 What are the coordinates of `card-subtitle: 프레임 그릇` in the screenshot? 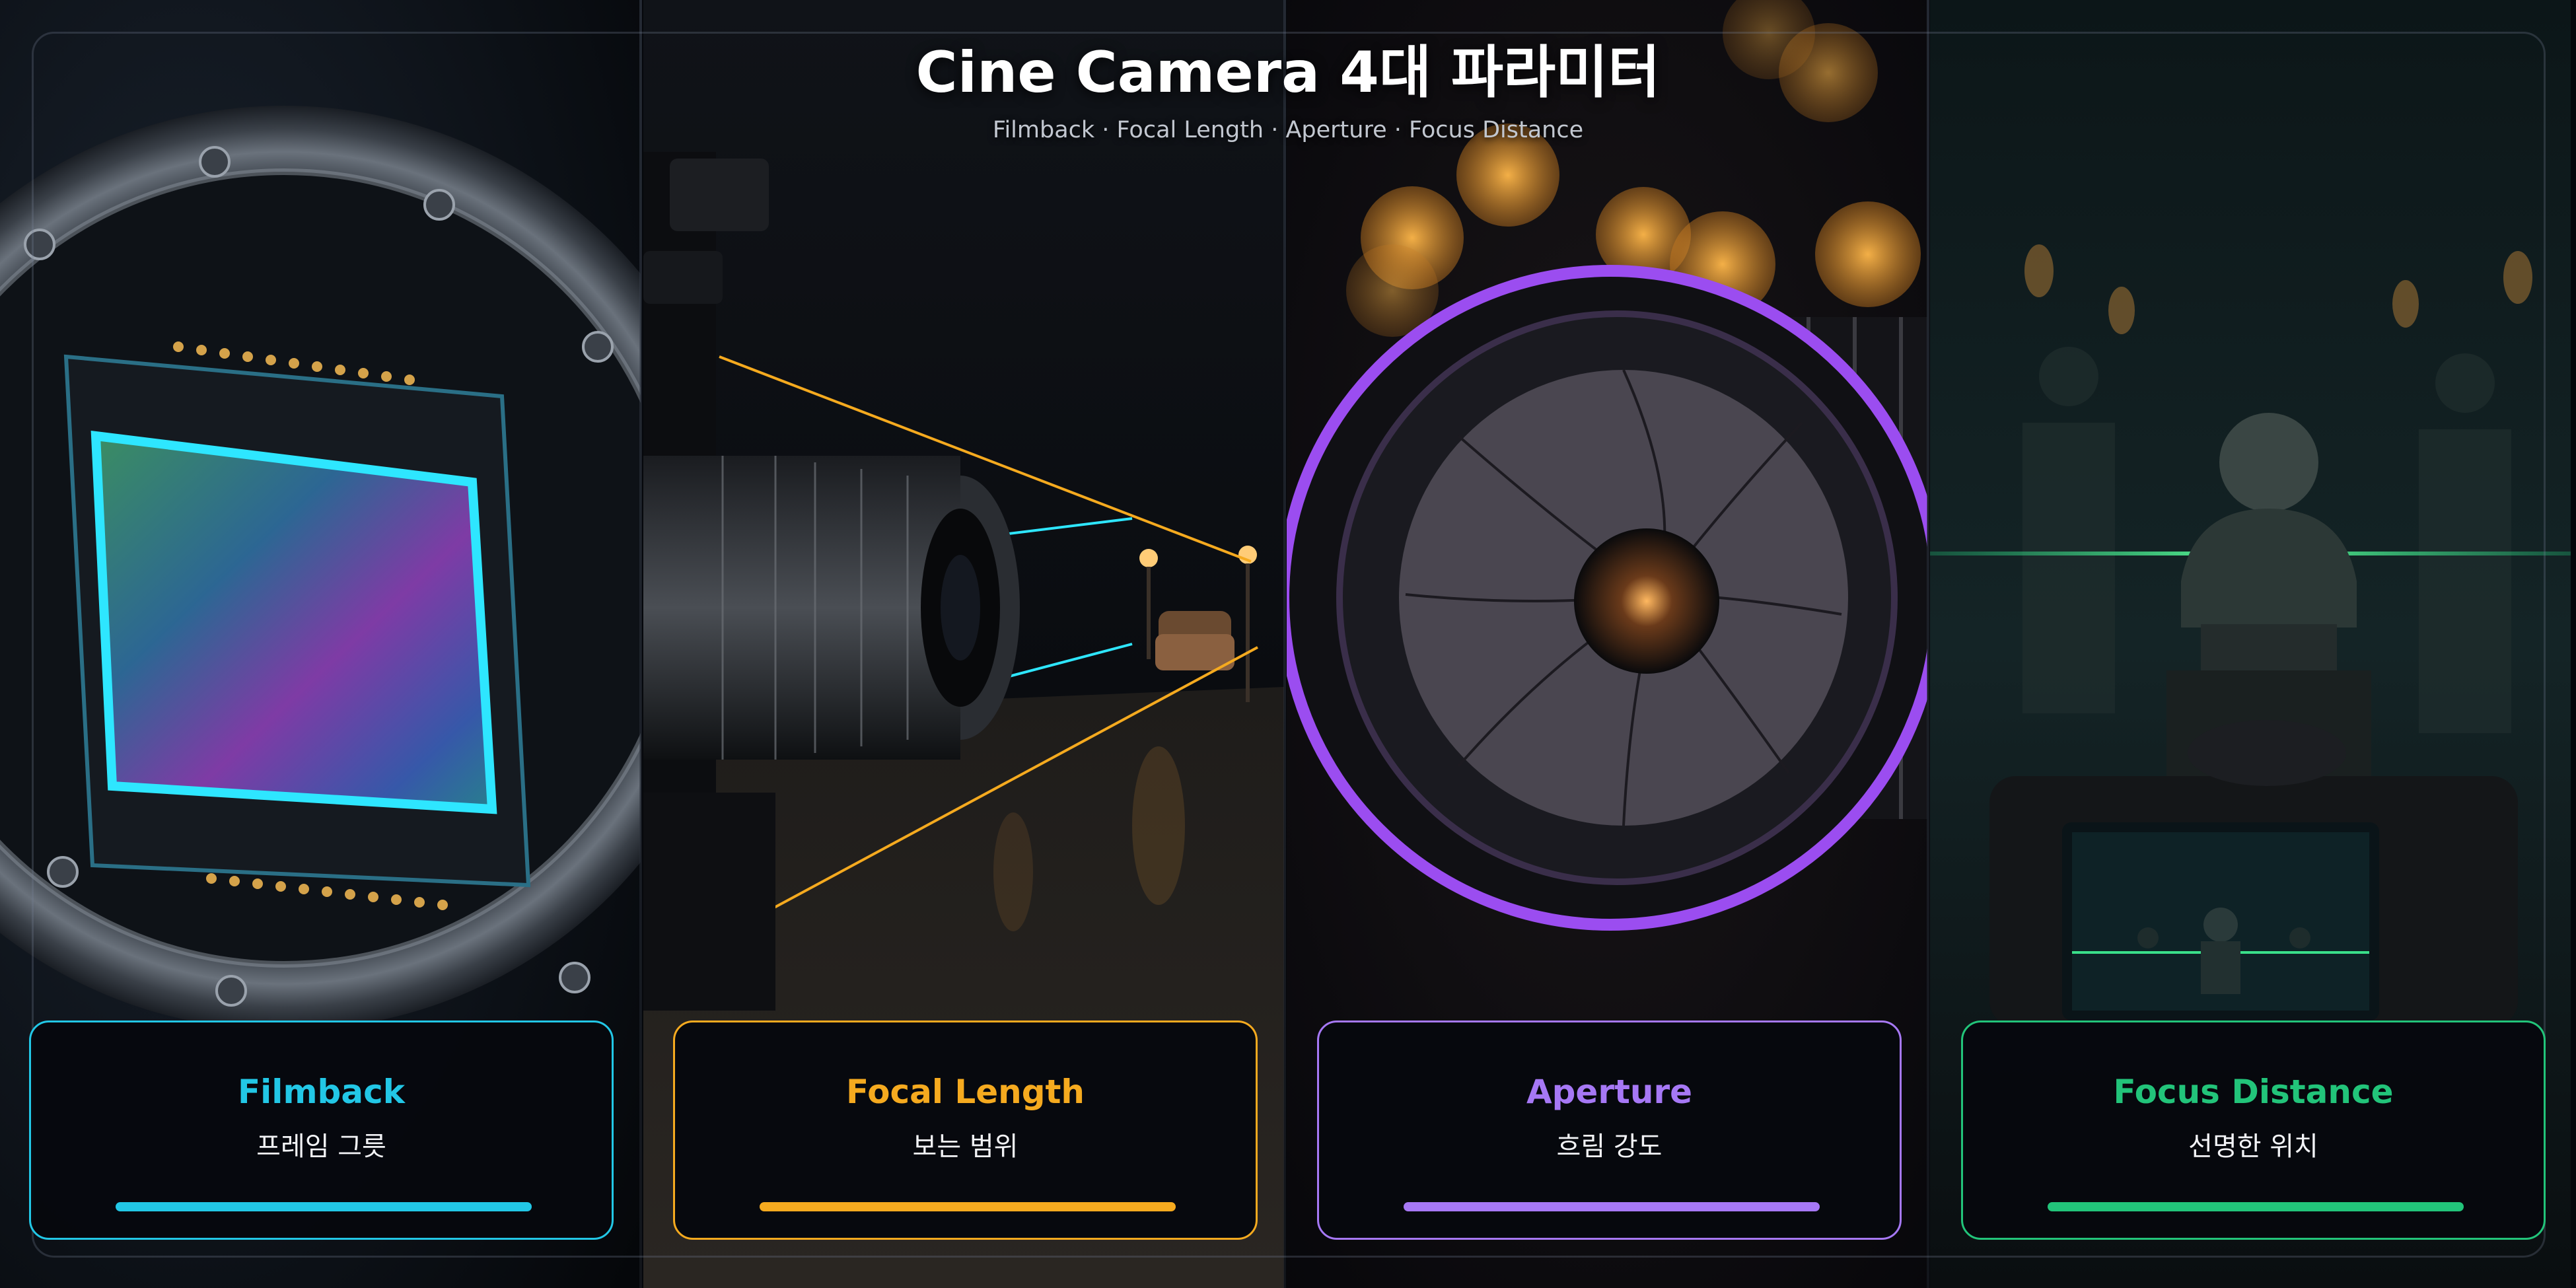 It's located at (321, 1147).